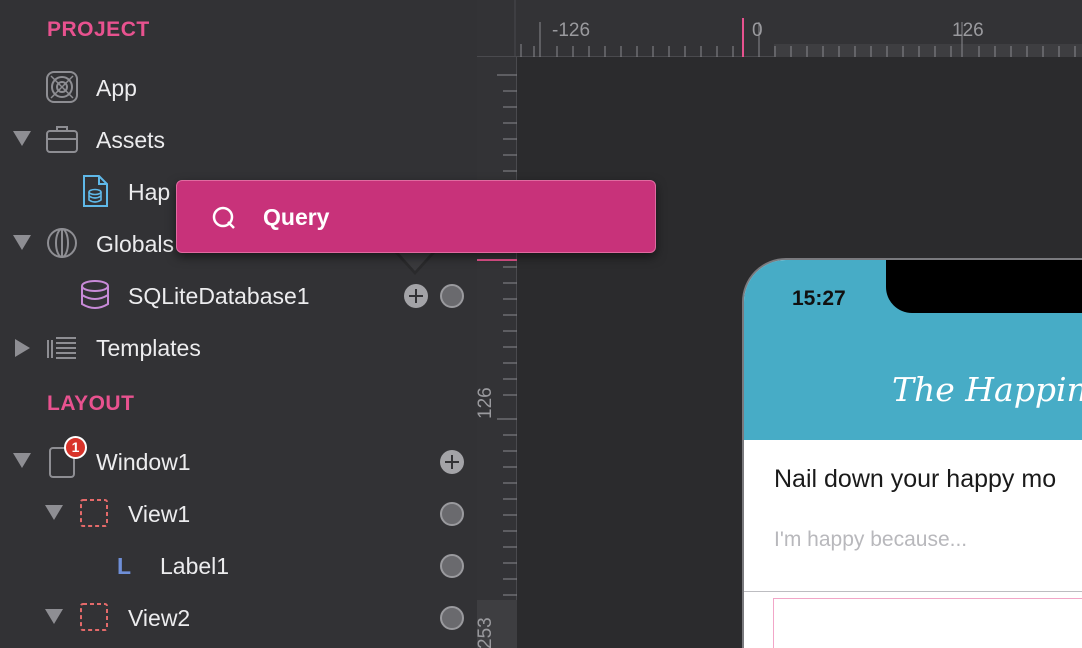 The height and width of the screenshot is (648, 1082). What do you see at coordinates (91, 403) in the screenshot?
I see `layout-section-title: LAYOUT` at bounding box center [91, 403].